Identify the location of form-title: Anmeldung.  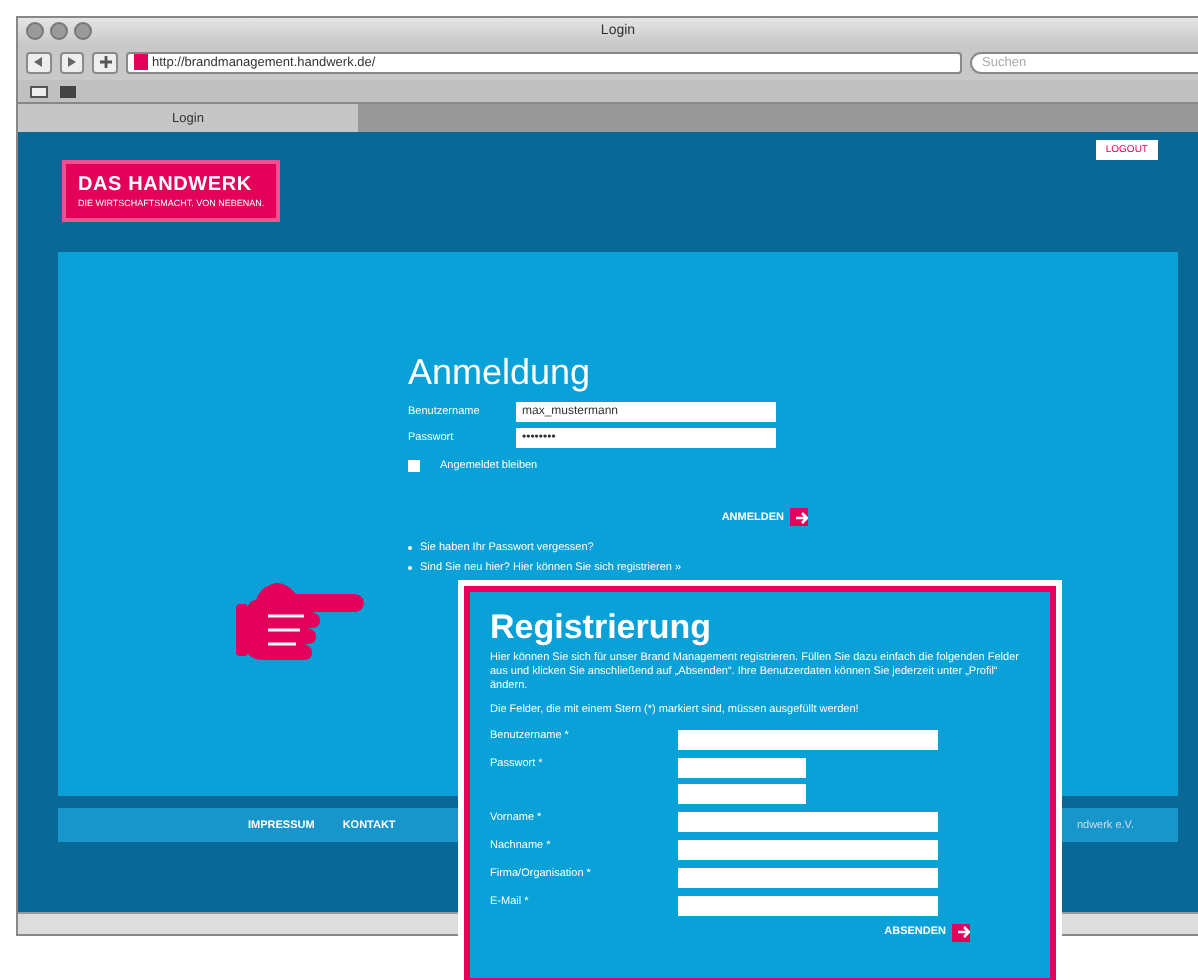
(500, 373).